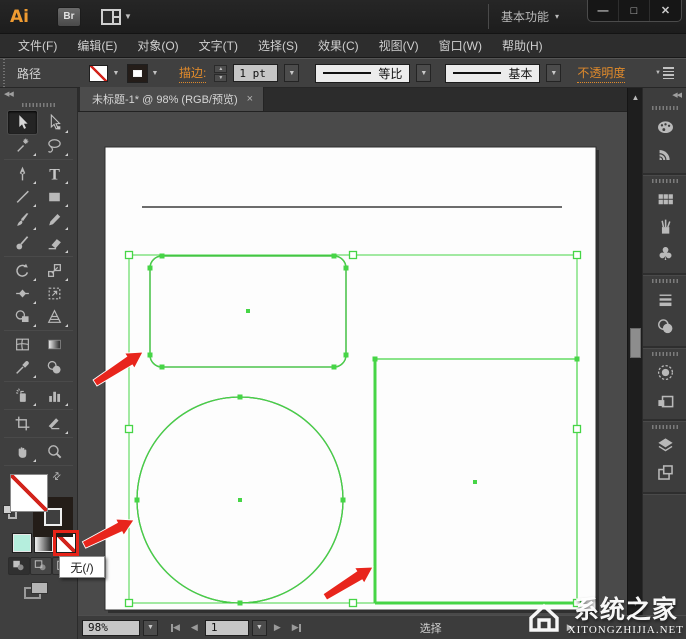 This screenshot has height=639, width=686. What do you see at coordinates (664, 299) in the screenshot?
I see `panel-button-stroke` at bounding box center [664, 299].